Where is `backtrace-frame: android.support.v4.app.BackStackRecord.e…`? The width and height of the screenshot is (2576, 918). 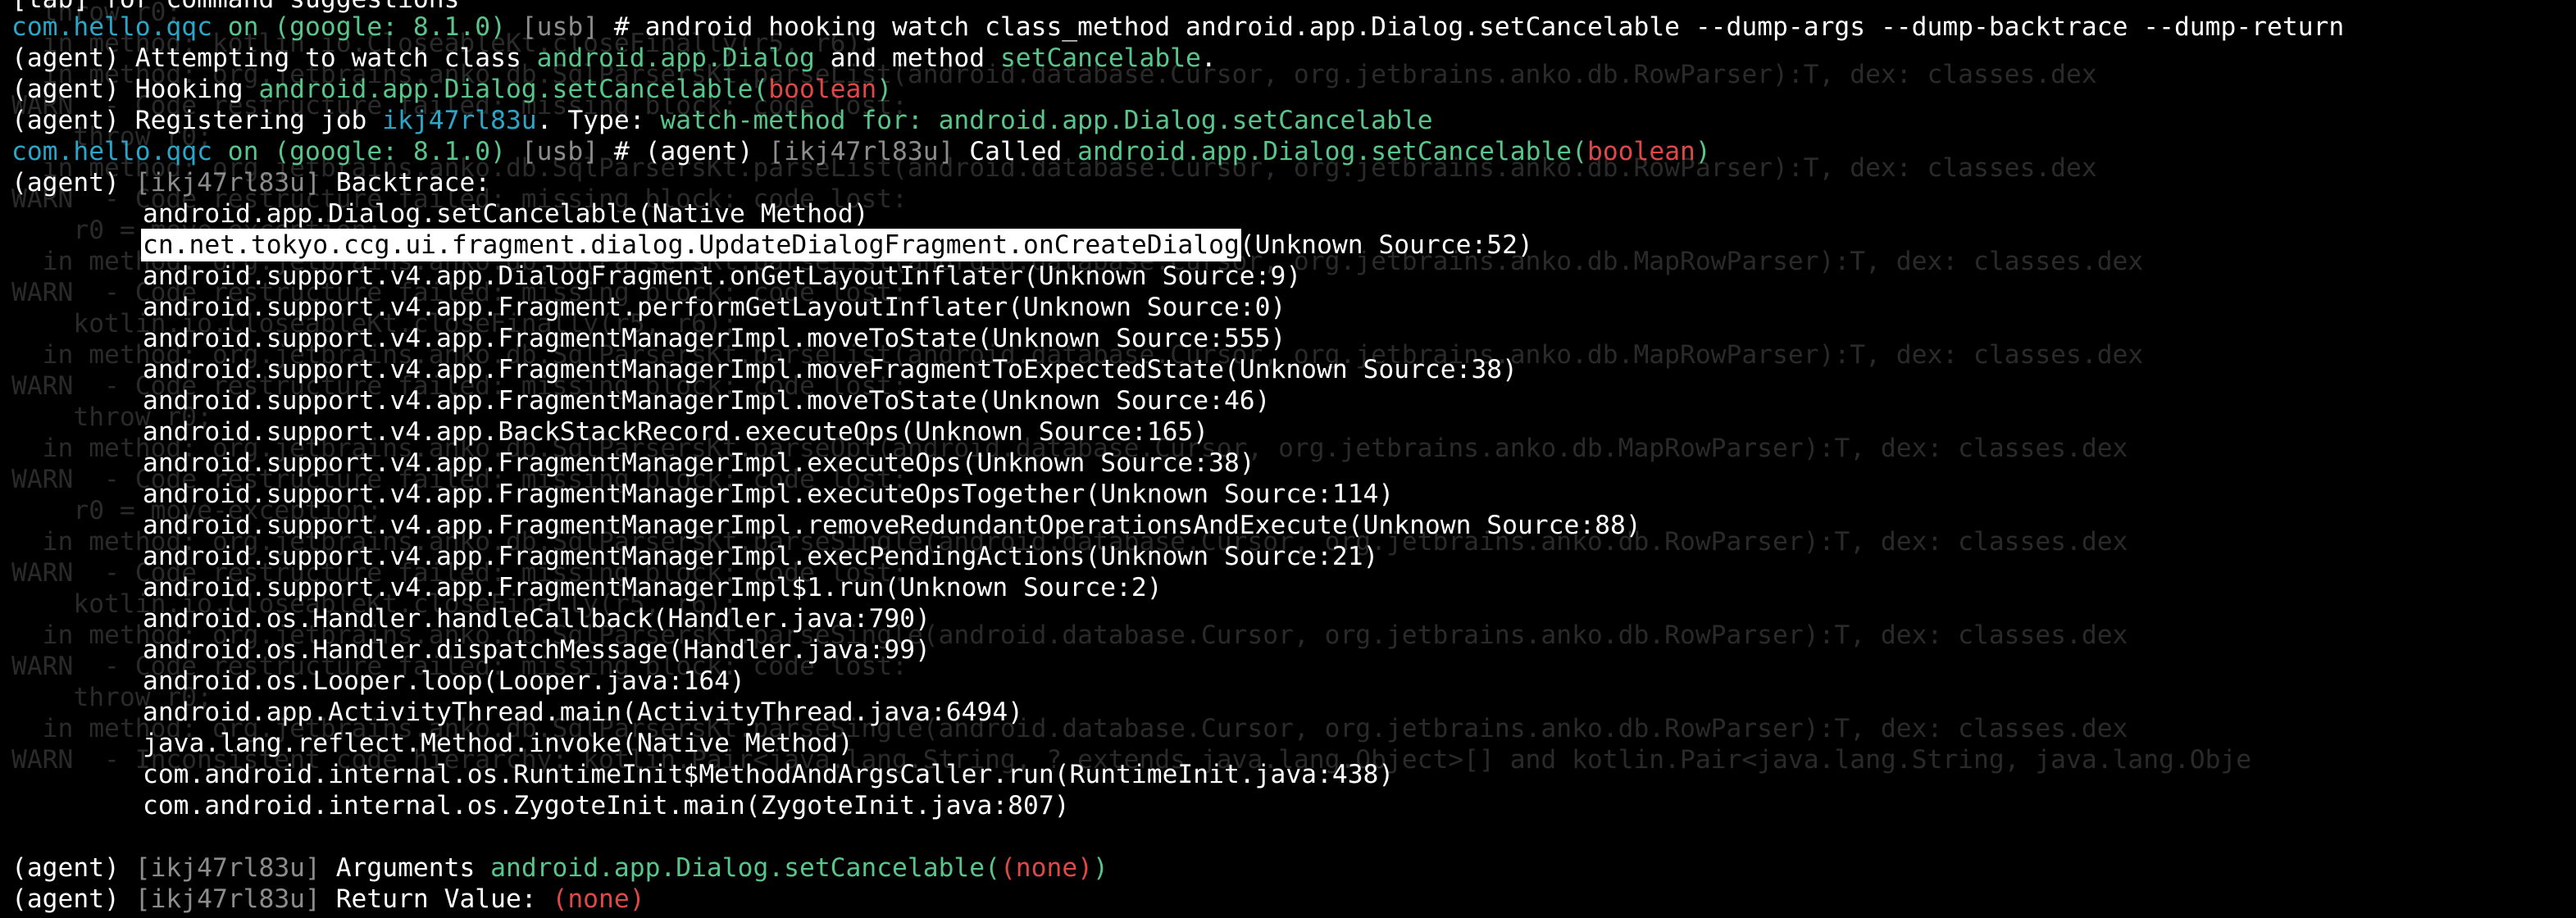
backtrace-frame: android.support.v4.app.BackStackRecord.e… is located at coordinates (676, 432).